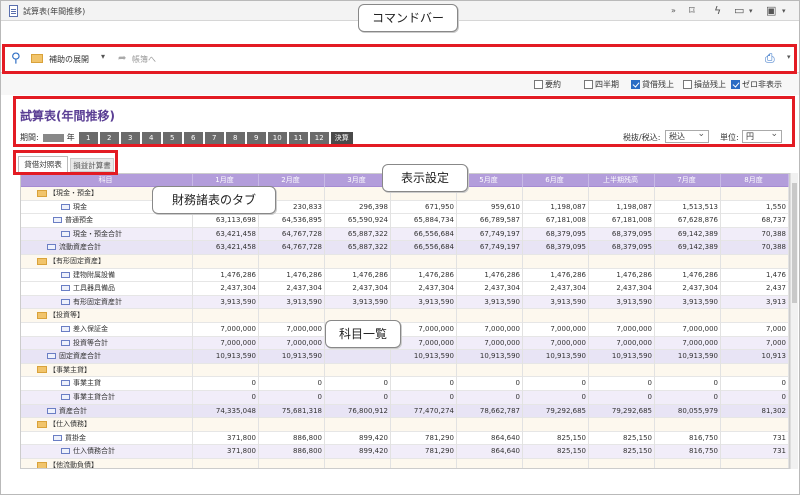  I want to click on quarter-toggle: 四半期, so click(601, 84).